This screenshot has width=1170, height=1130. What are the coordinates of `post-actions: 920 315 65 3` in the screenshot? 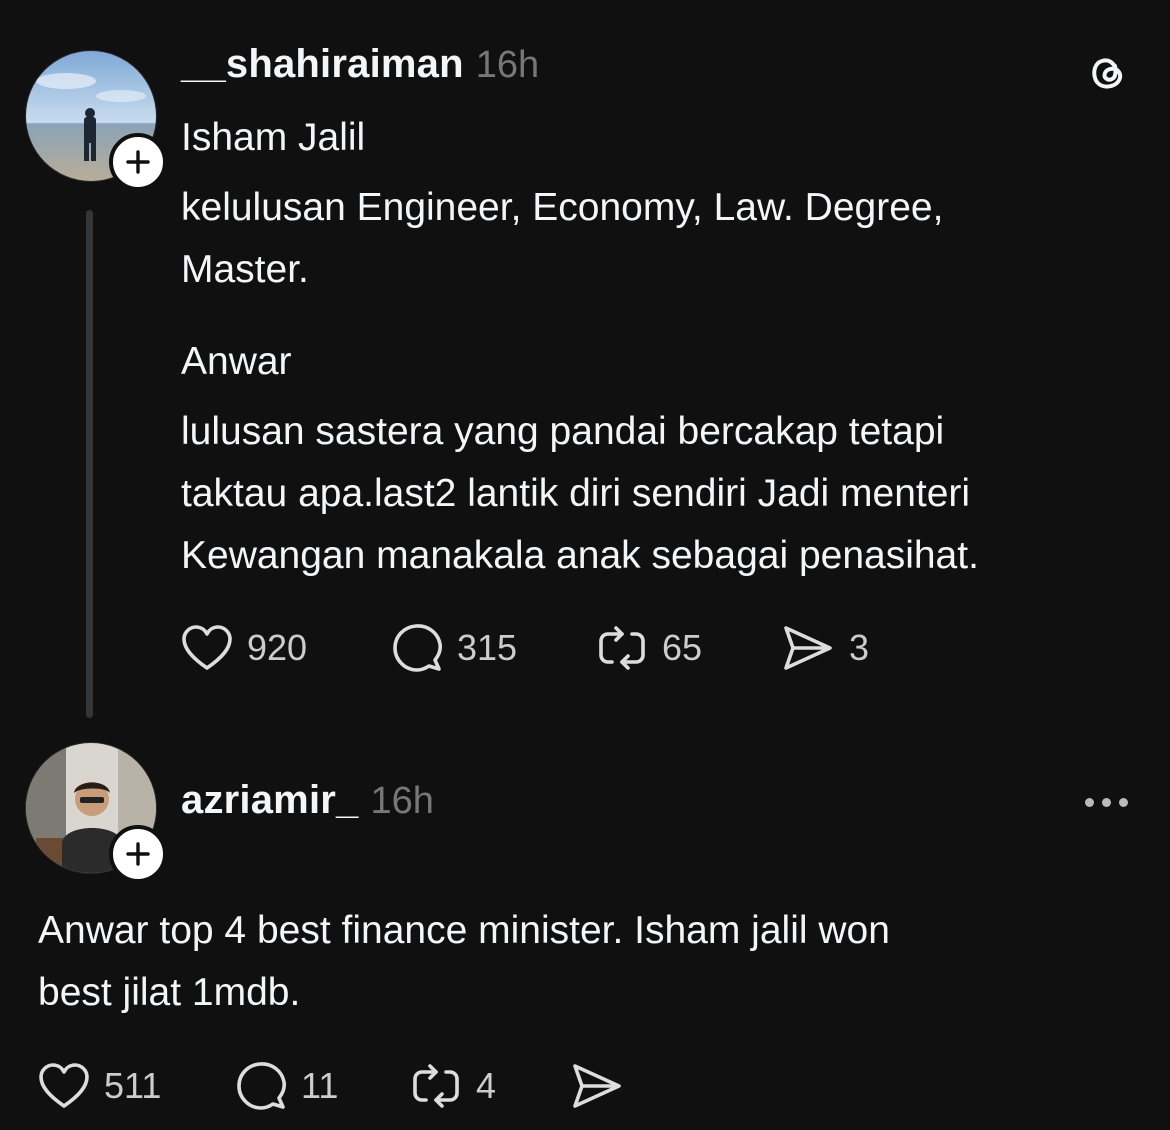 It's located at (525, 648).